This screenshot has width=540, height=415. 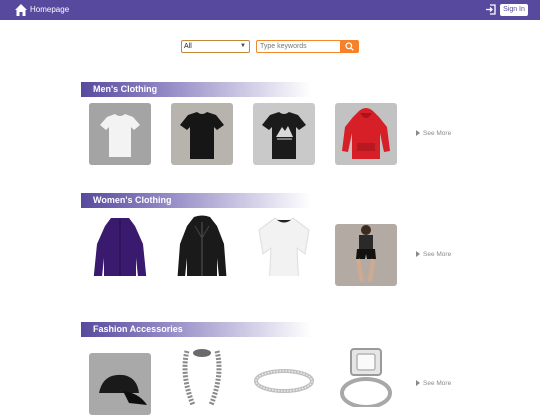 I want to click on see-more-mens-clothing: See More, so click(x=433, y=134).